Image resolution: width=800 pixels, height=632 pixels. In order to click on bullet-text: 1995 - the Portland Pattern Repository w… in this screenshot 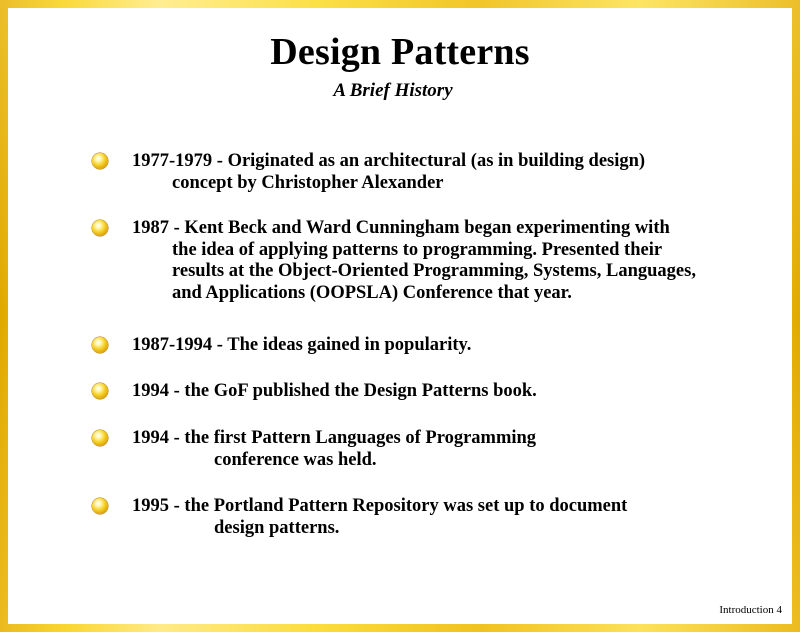, I will do `click(452, 517)`.